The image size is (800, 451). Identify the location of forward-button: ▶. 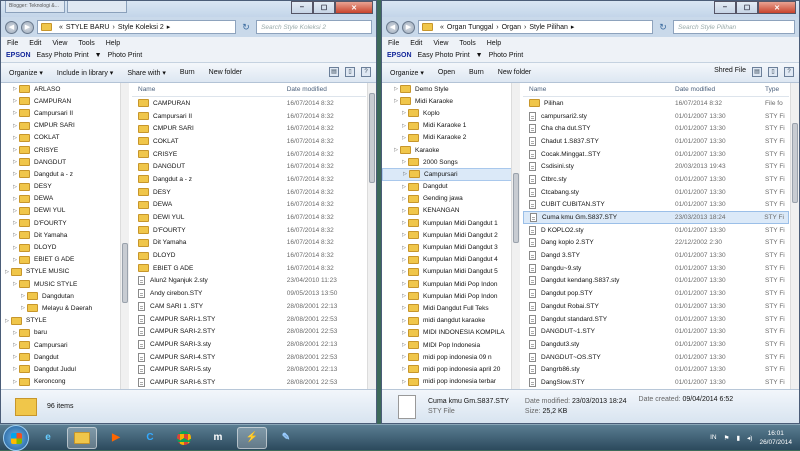
(27, 27).